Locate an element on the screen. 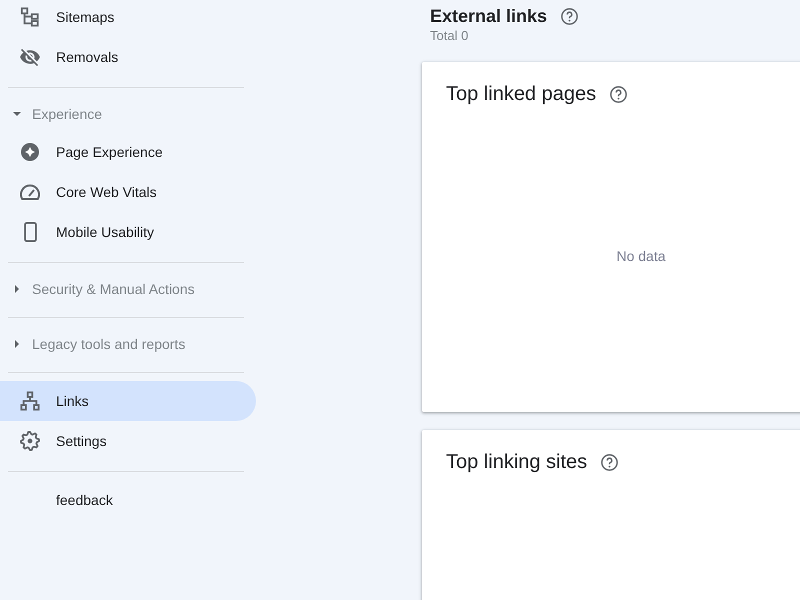  settings-icon is located at coordinates (30, 441).